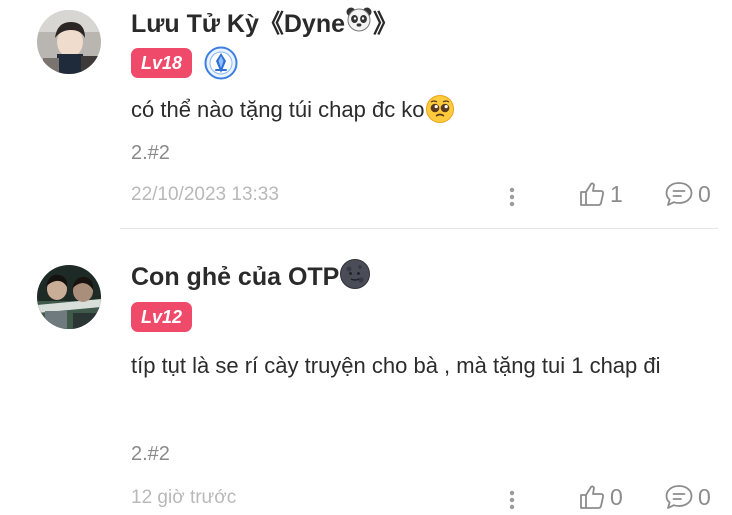 This screenshot has width=732, height=515. I want to click on username: Con ghẻ của OTP, so click(251, 277).